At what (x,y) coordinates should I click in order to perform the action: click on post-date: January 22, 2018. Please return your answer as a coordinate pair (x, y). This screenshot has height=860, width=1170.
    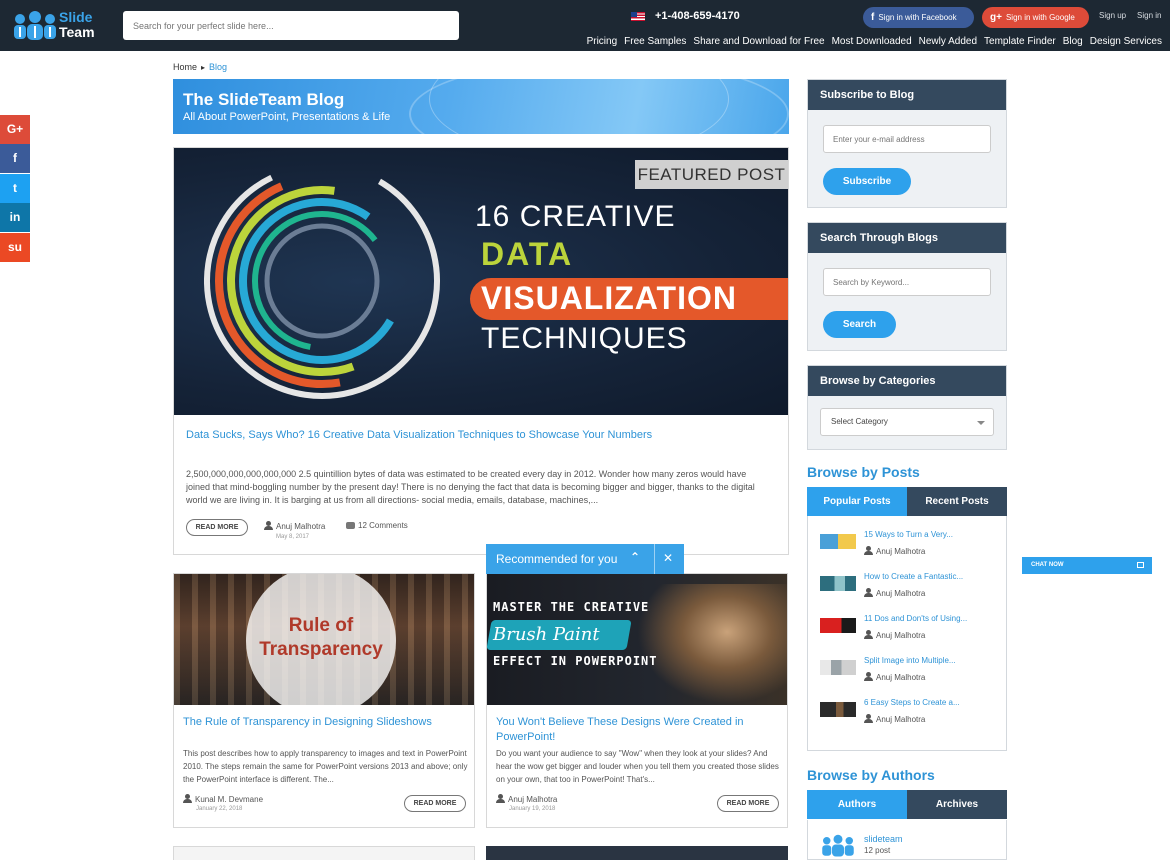
    Looking at the image, I should click on (219, 809).